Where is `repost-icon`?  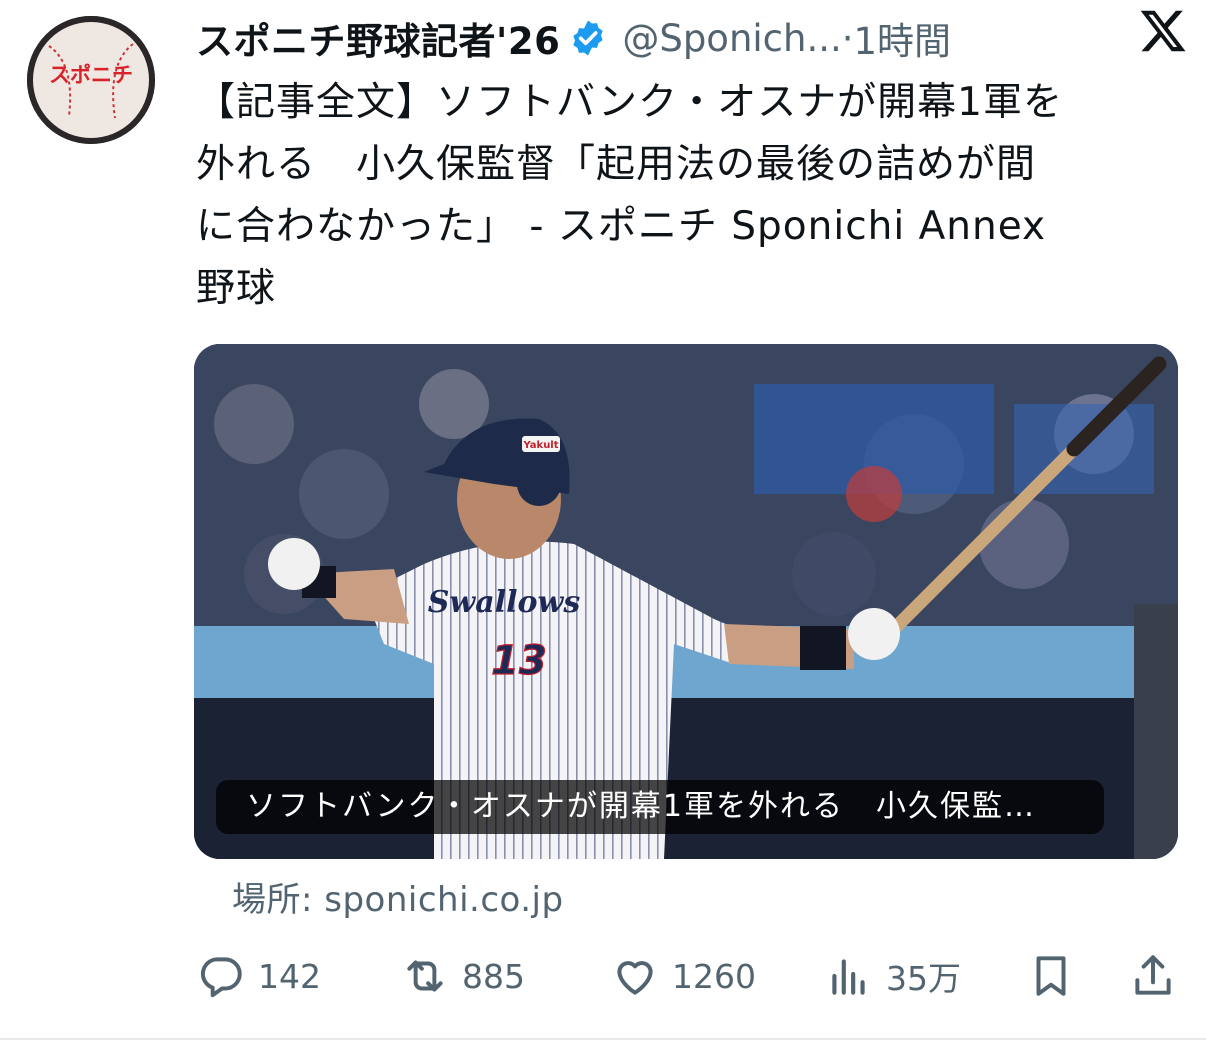 repost-icon is located at coordinates (425, 976).